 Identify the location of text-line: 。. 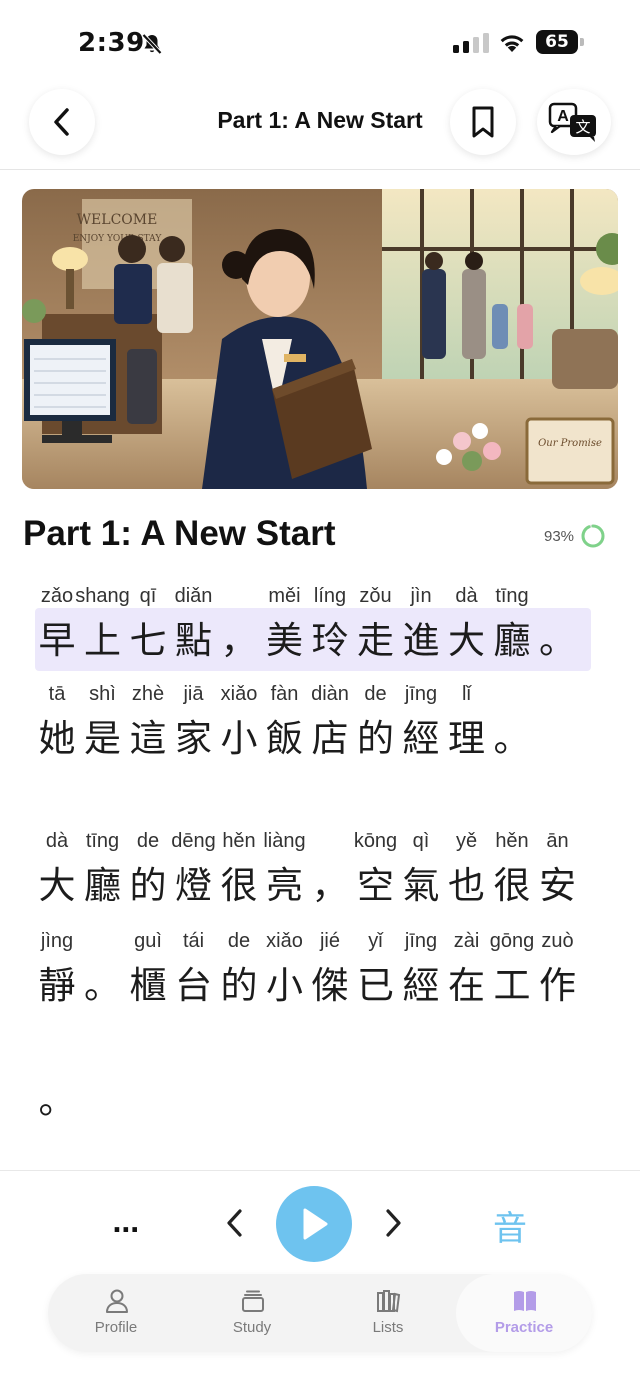
(63, 1085).